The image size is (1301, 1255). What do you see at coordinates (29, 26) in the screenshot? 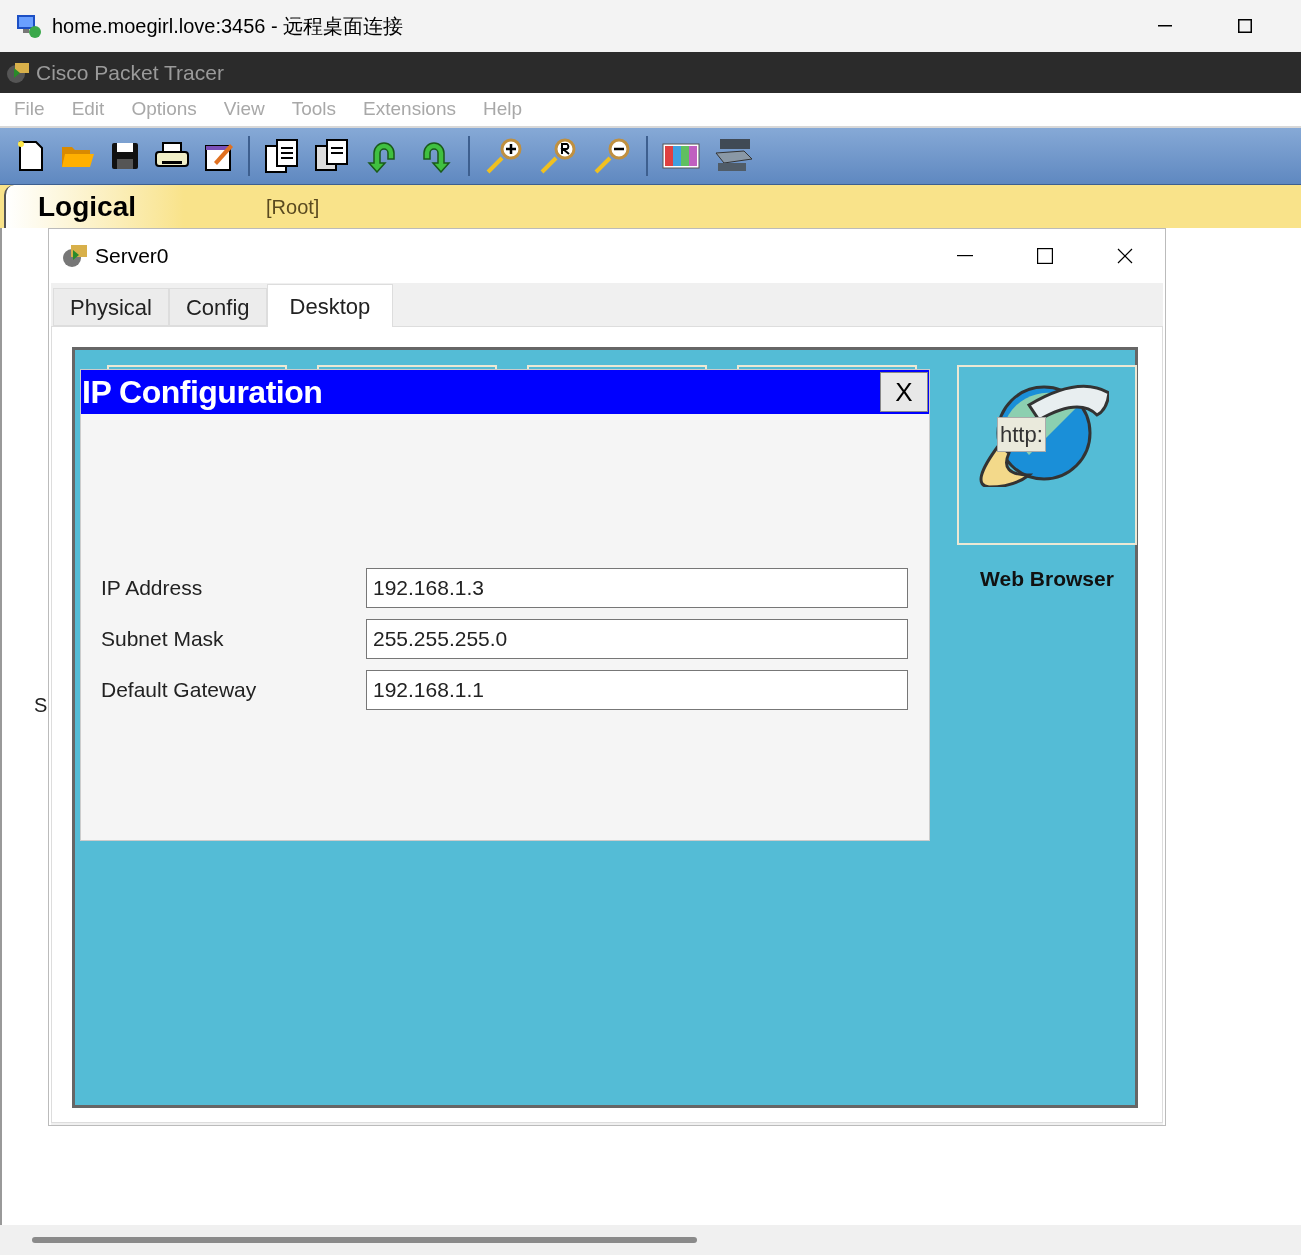
I see `remote-desktop-icon` at bounding box center [29, 26].